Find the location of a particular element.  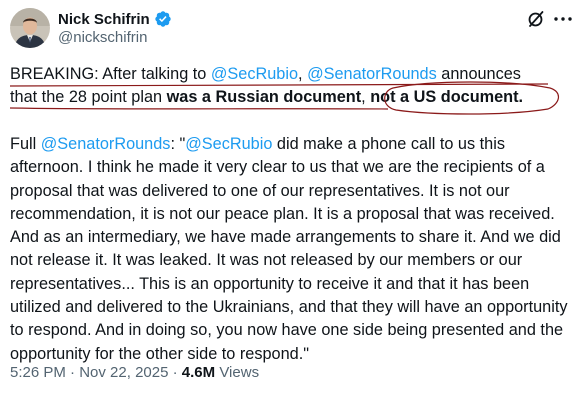

mention-senatorrounds: @SenatorRounds is located at coordinates (372, 74).